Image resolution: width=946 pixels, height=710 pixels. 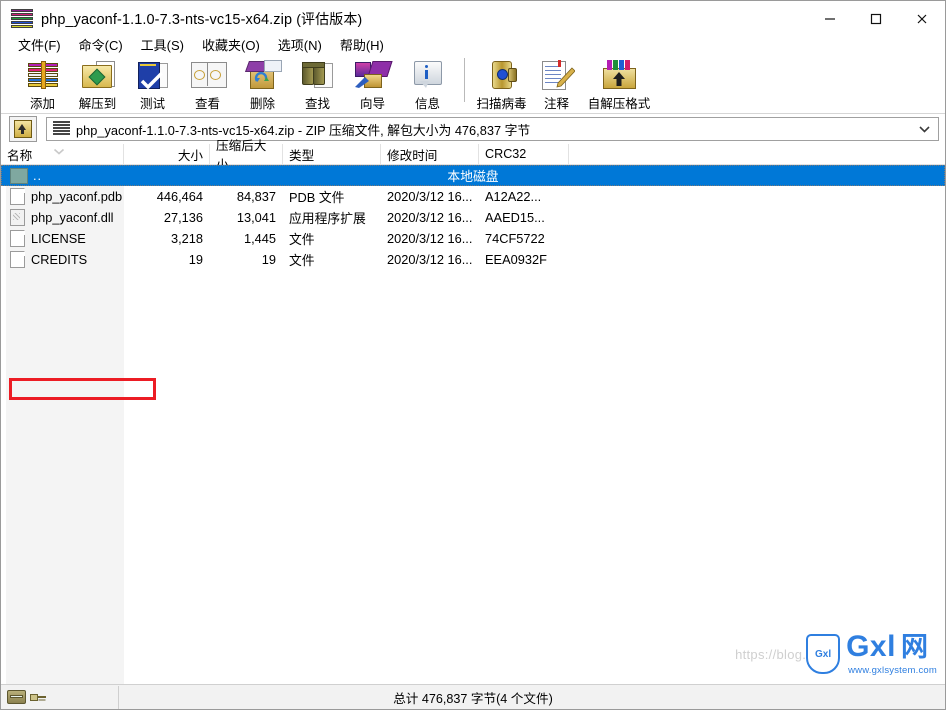 What do you see at coordinates (22, 18) in the screenshot?
I see `winrar-app-icon` at bounding box center [22, 18].